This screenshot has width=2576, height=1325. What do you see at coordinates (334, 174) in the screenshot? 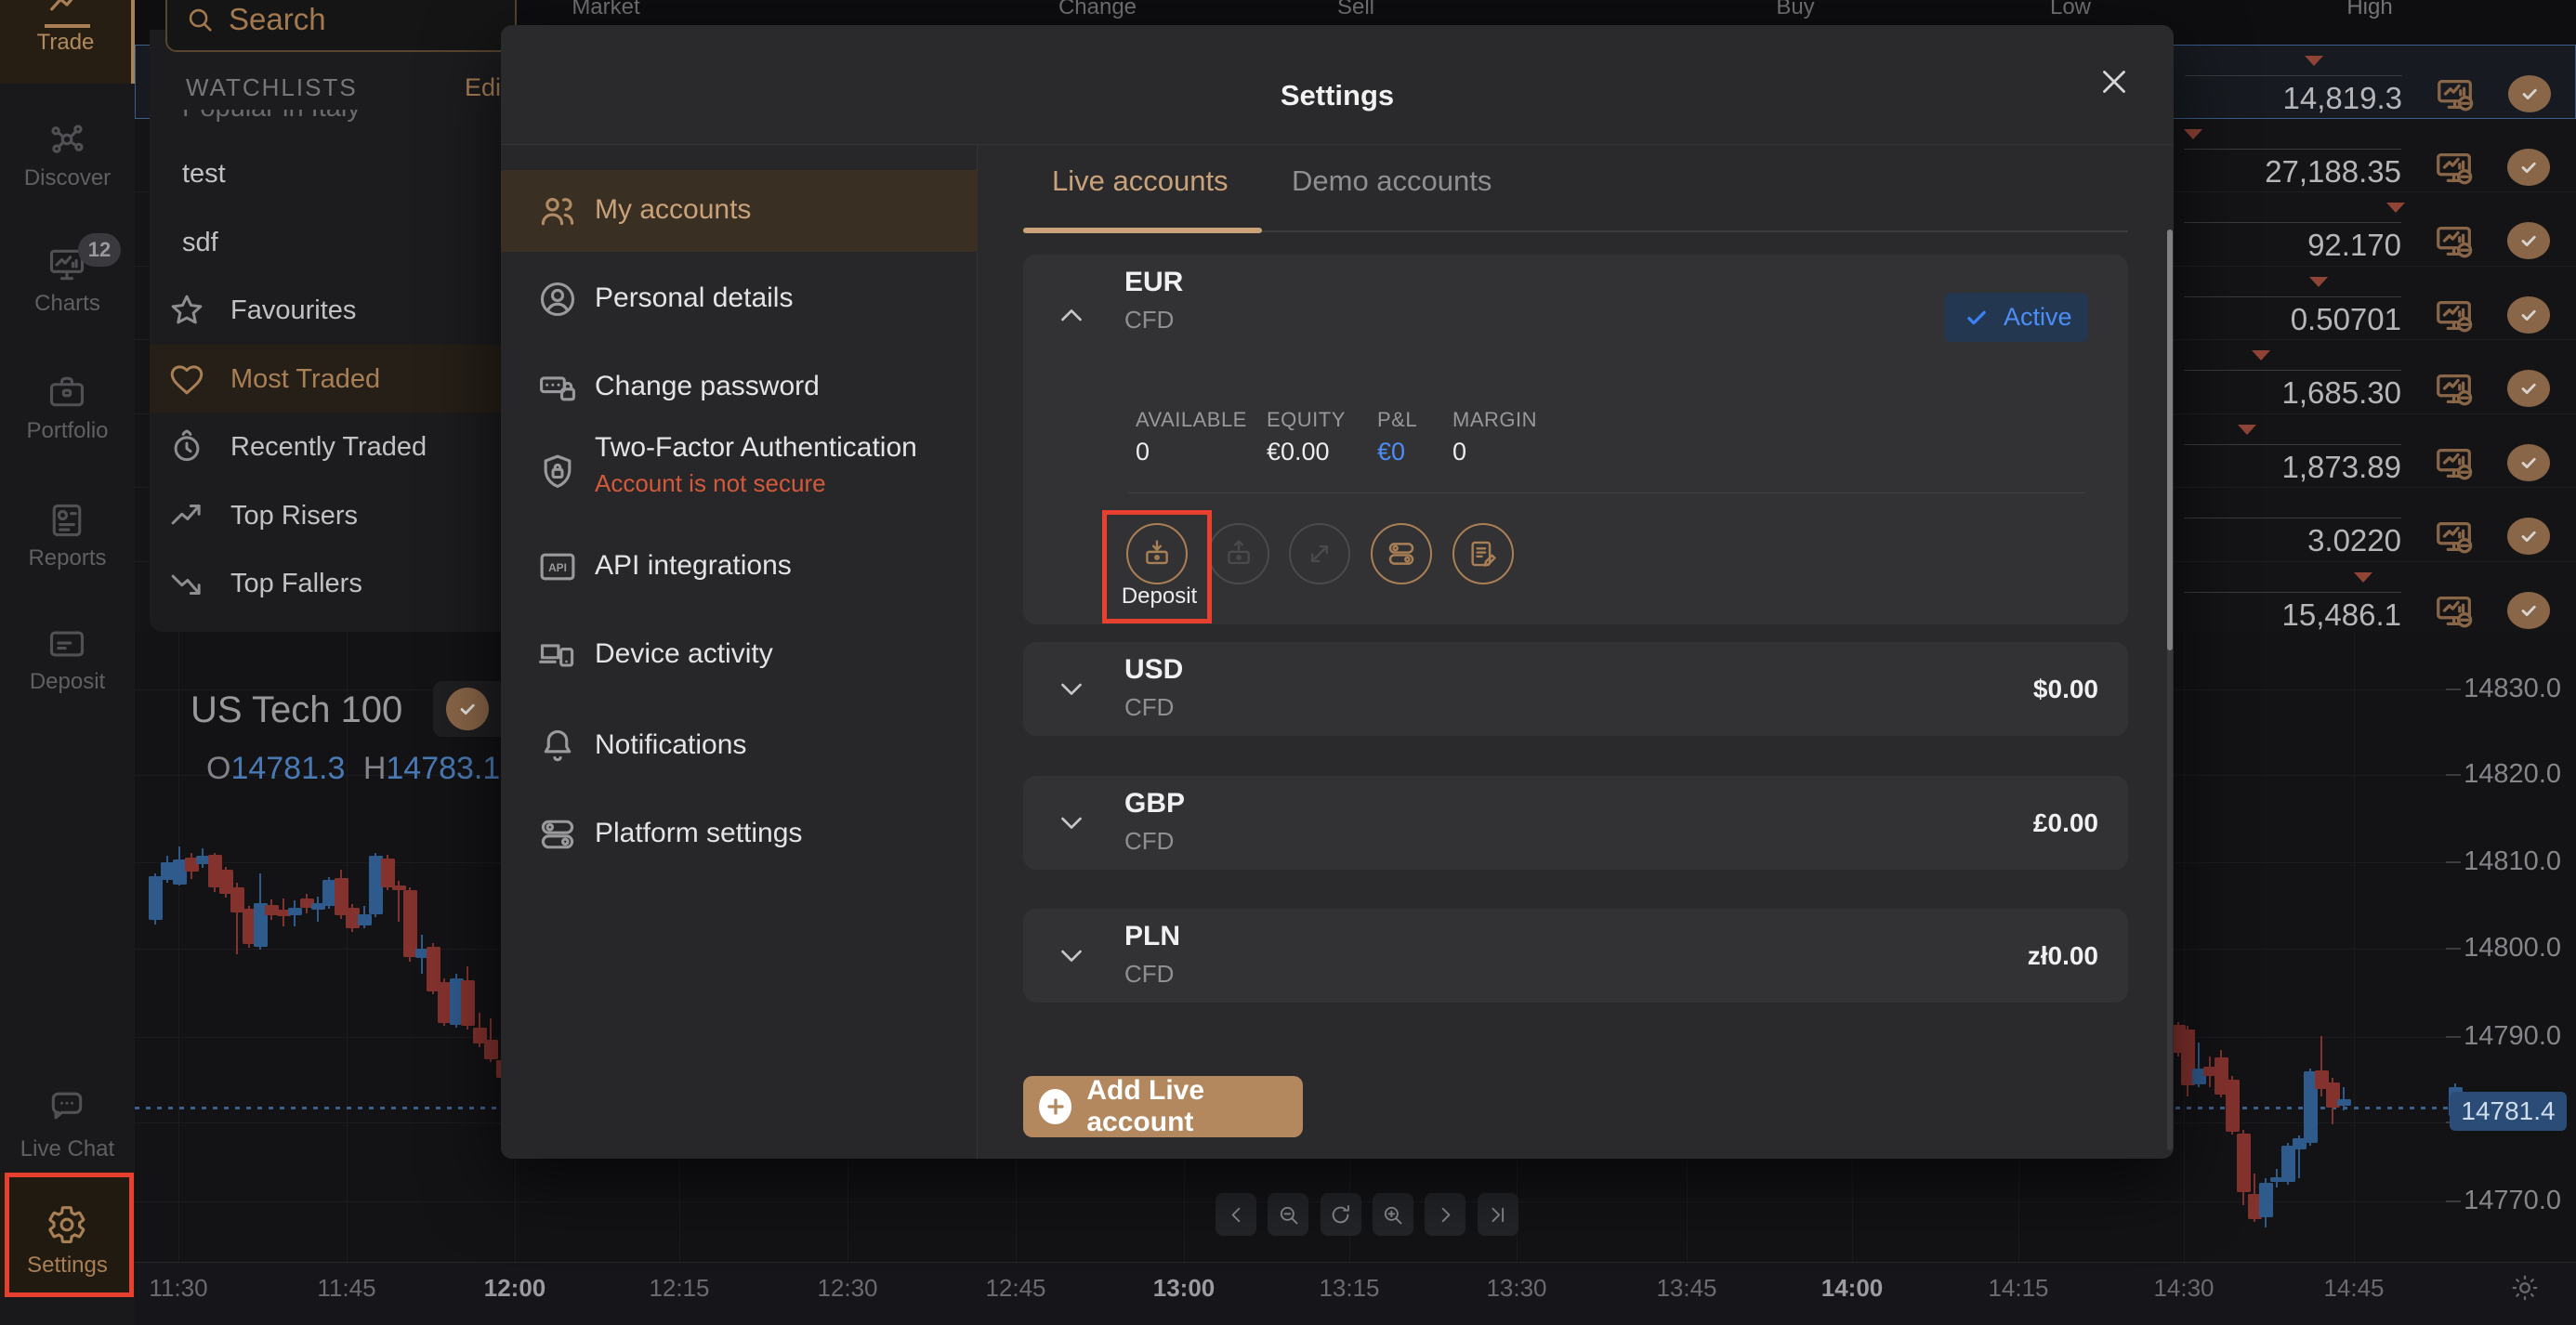
I see `watchlist-item-test: test` at bounding box center [334, 174].